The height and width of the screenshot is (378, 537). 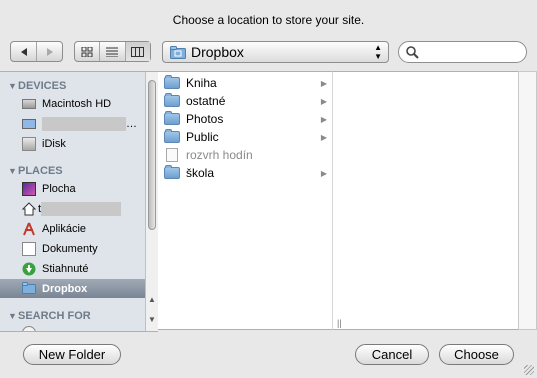 What do you see at coordinates (172, 118) in the screenshot?
I see `photos-folder-icon` at bounding box center [172, 118].